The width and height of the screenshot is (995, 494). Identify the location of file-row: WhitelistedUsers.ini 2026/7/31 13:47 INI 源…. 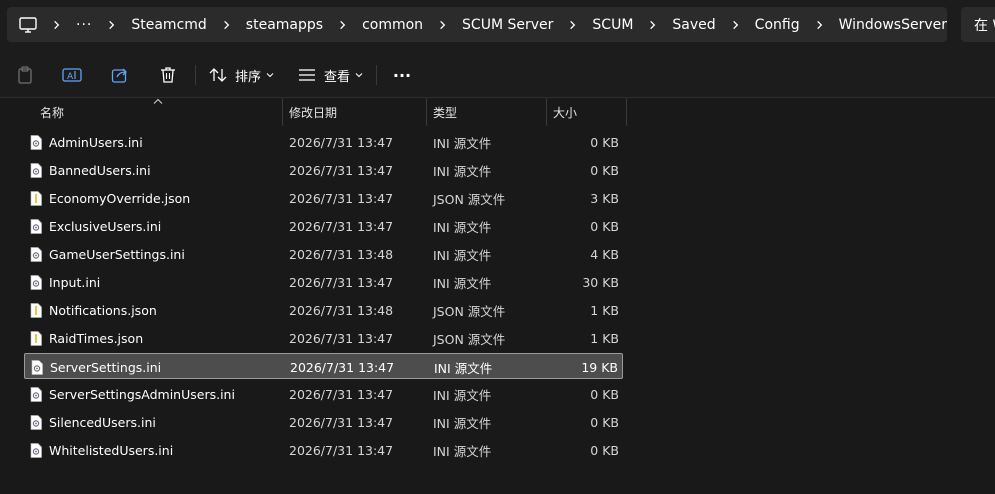
(323, 450).